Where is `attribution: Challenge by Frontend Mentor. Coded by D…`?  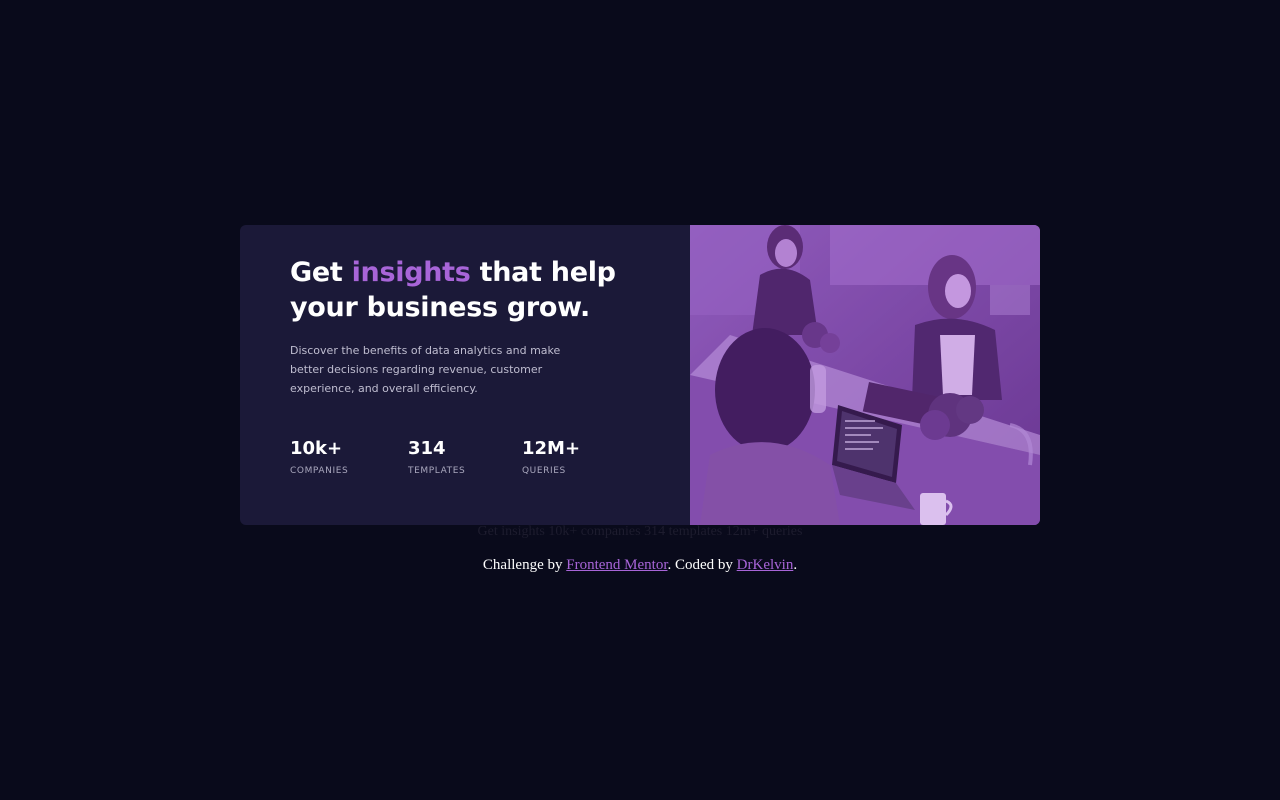 attribution: Challenge by Frontend Mentor. Coded by D… is located at coordinates (640, 565).